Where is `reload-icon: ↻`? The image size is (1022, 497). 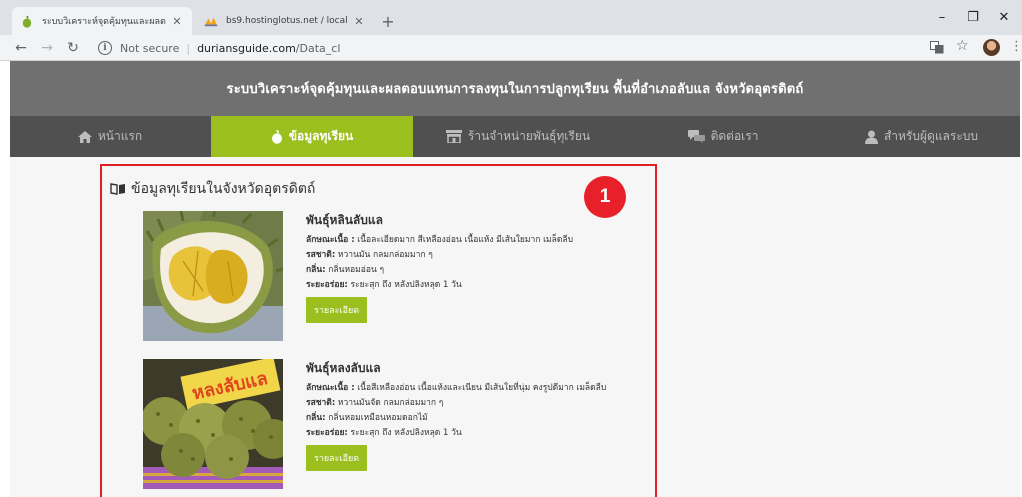 reload-icon: ↻ is located at coordinates (73, 48).